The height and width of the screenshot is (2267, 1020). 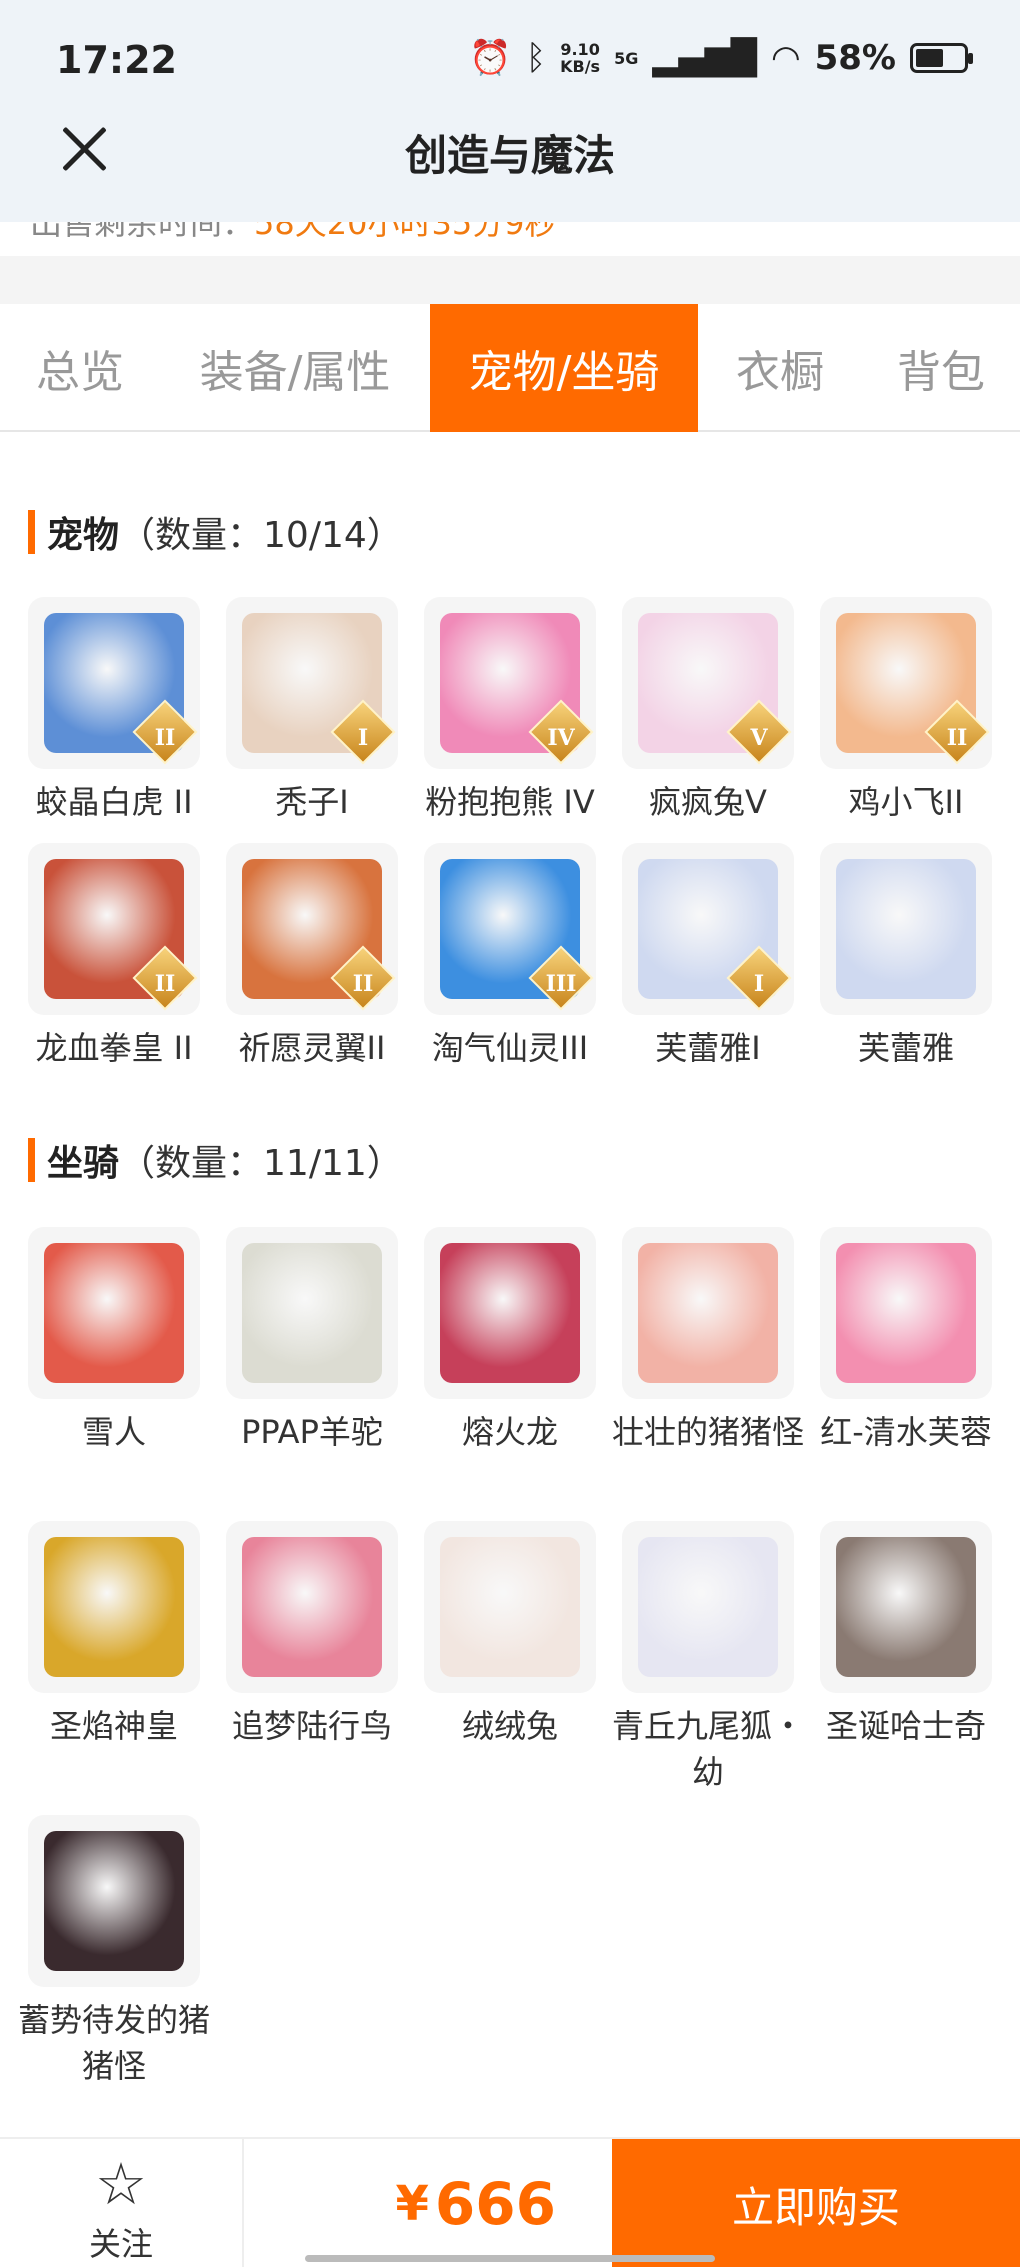 I want to click on battery-percent: 58%, so click(x=855, y=58).